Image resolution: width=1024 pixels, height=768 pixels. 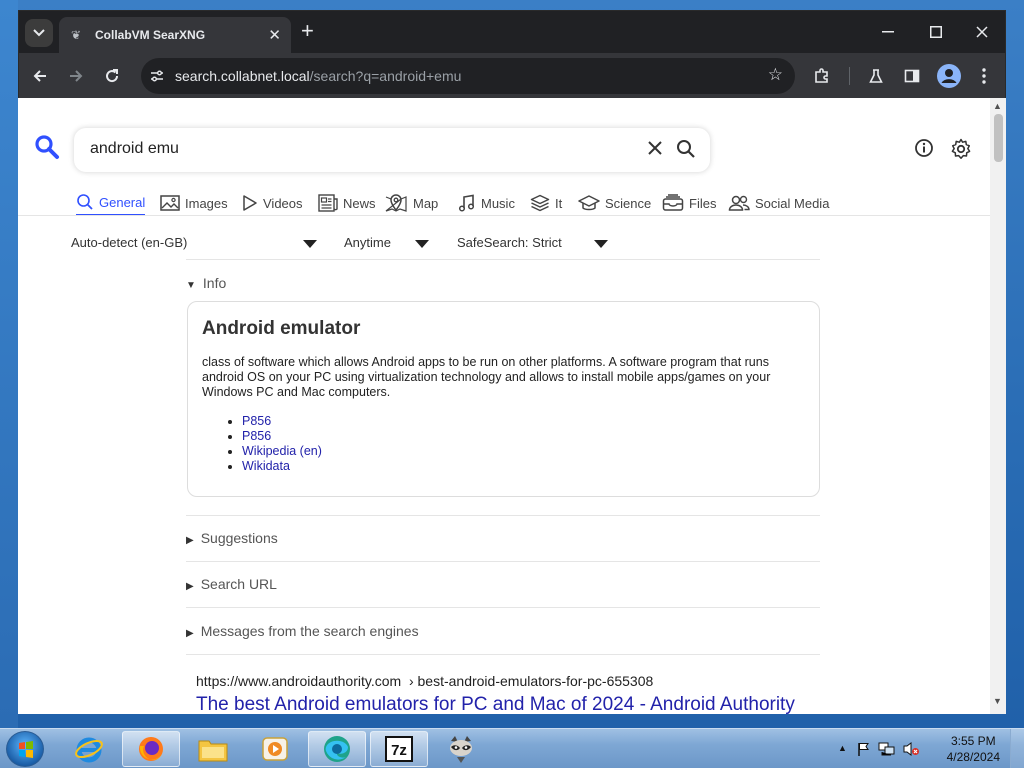 What do you see at coordinates (399, 749) in the screenshot?
I see `taskbar-7zip: 7z` at bounding box center [399, 749].